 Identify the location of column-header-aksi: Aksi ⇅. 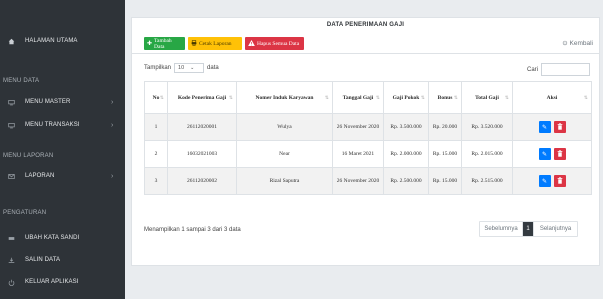
(552, 97).